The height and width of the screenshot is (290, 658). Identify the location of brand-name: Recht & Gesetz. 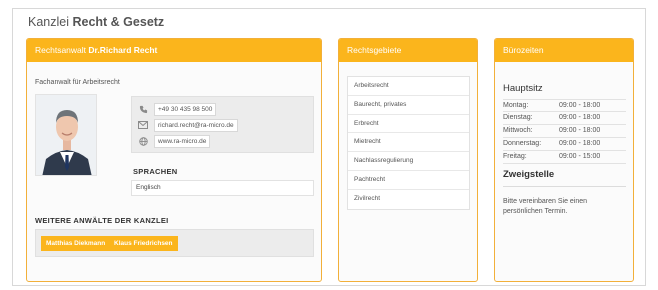
(118, 22).